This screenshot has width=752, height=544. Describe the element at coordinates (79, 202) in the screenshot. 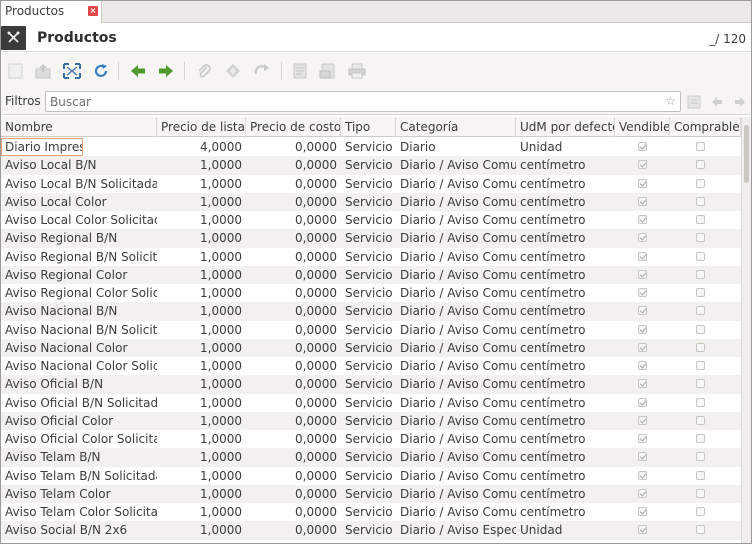

I see `cell-nombre: Aviso Local Color` at that location.